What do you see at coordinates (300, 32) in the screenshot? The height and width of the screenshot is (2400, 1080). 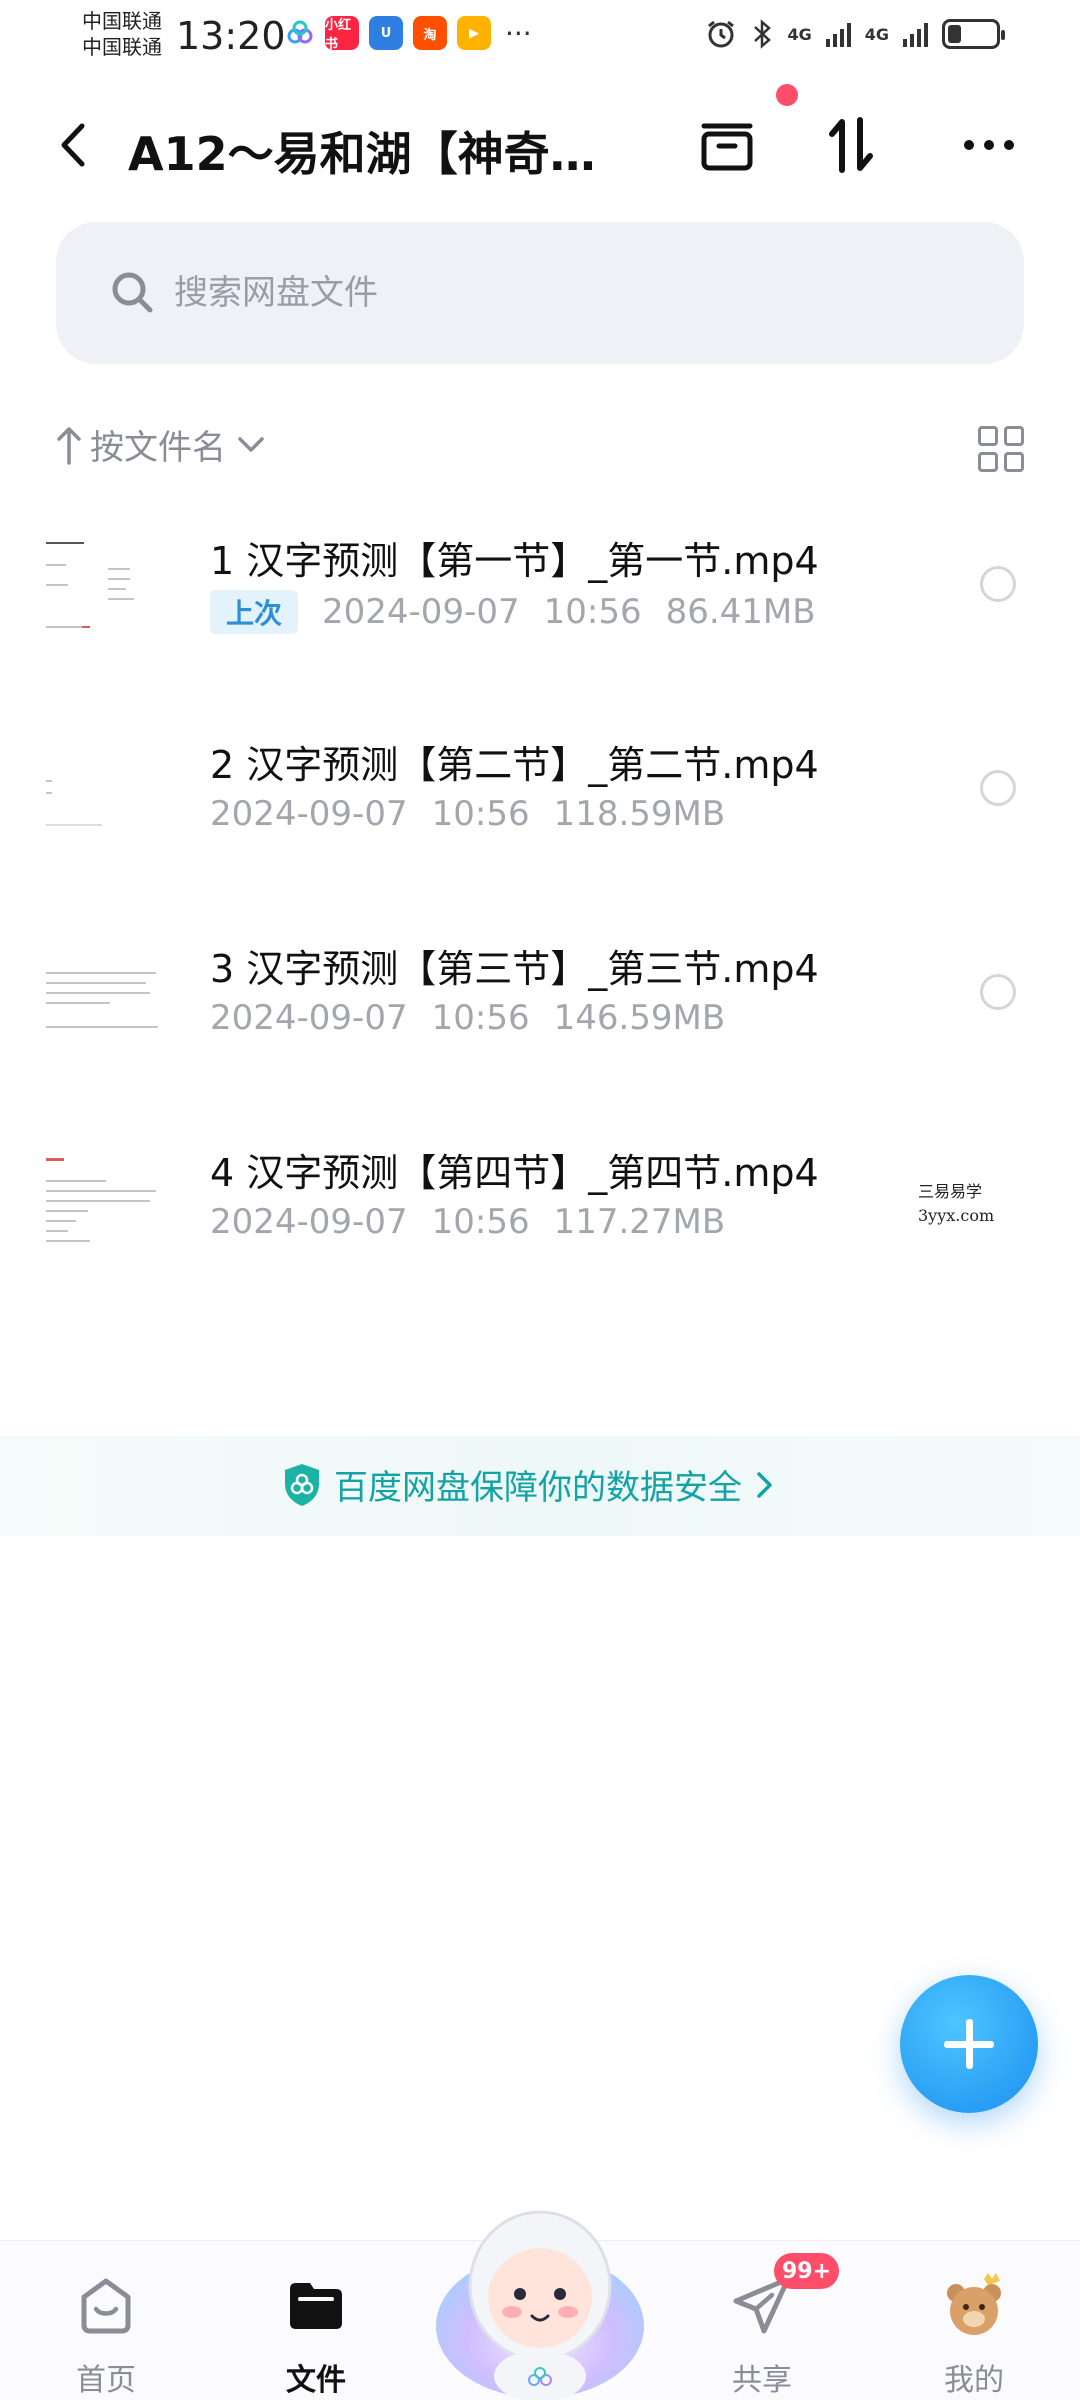 I see `baidu-netdisk-icon` at bounding box center [300, 32].